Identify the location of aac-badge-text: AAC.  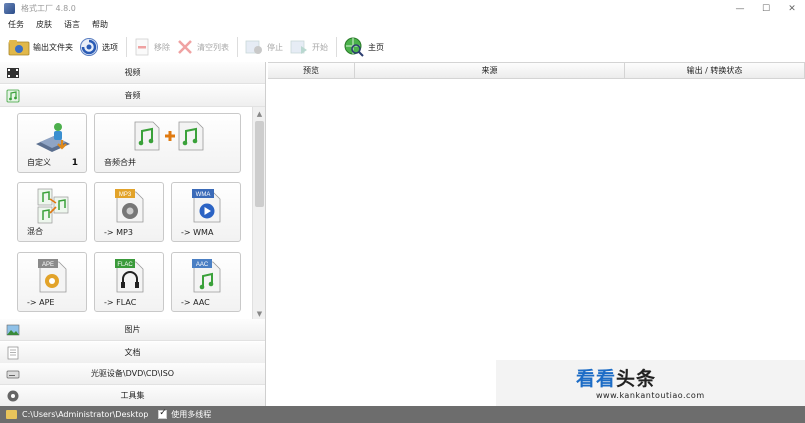
(202, 265).